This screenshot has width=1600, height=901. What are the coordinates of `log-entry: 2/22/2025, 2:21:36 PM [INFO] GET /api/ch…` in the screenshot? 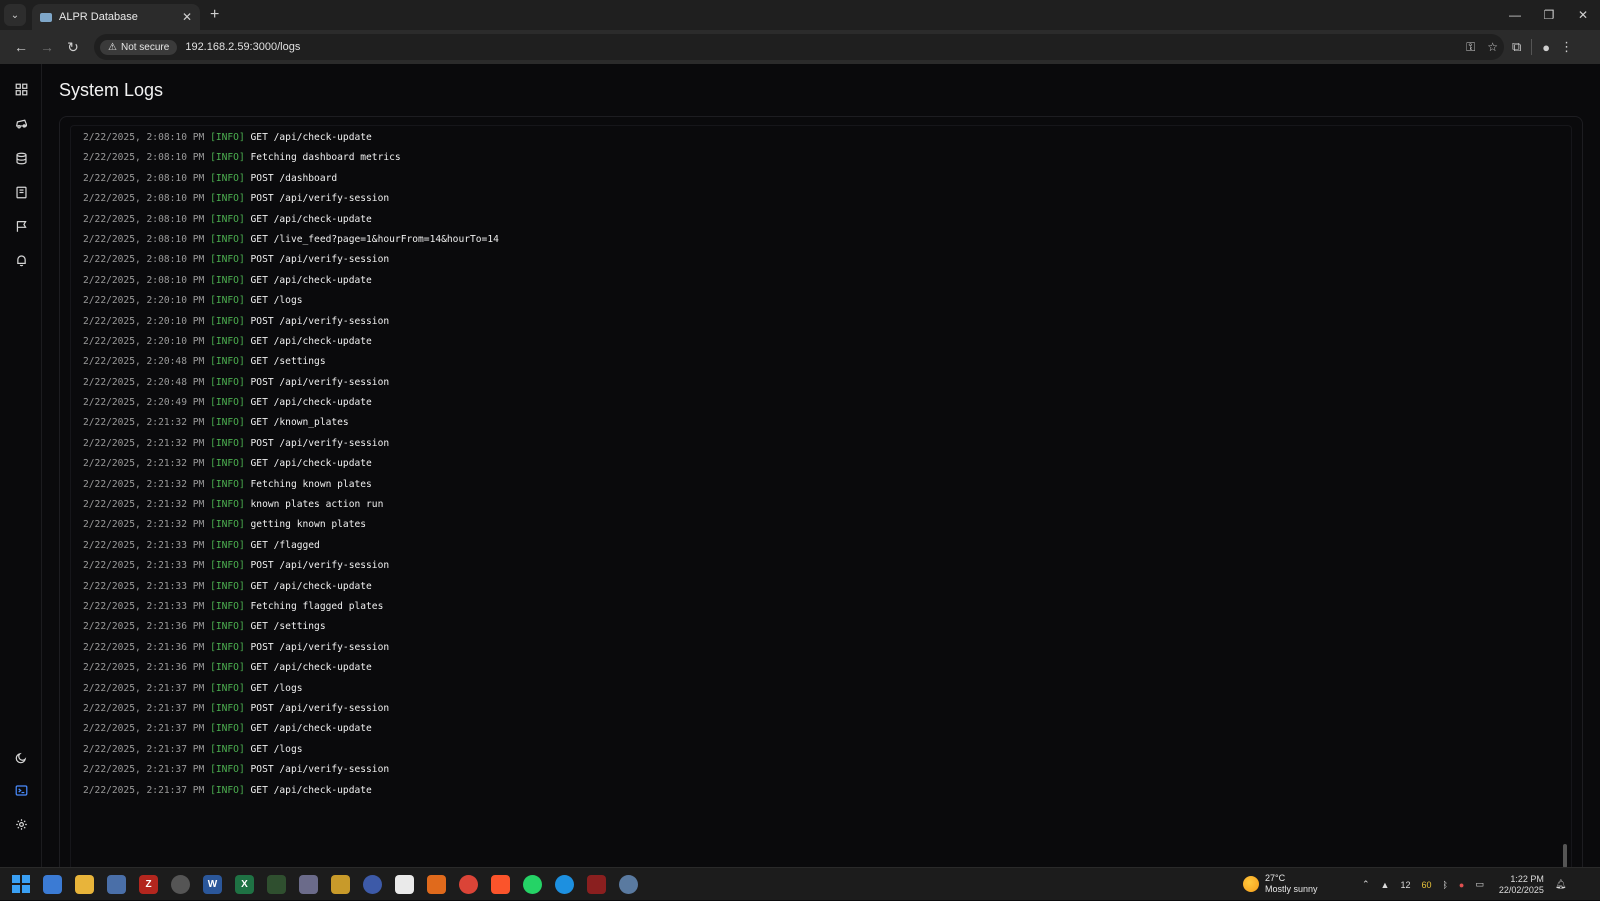 It's located at (291, 668).